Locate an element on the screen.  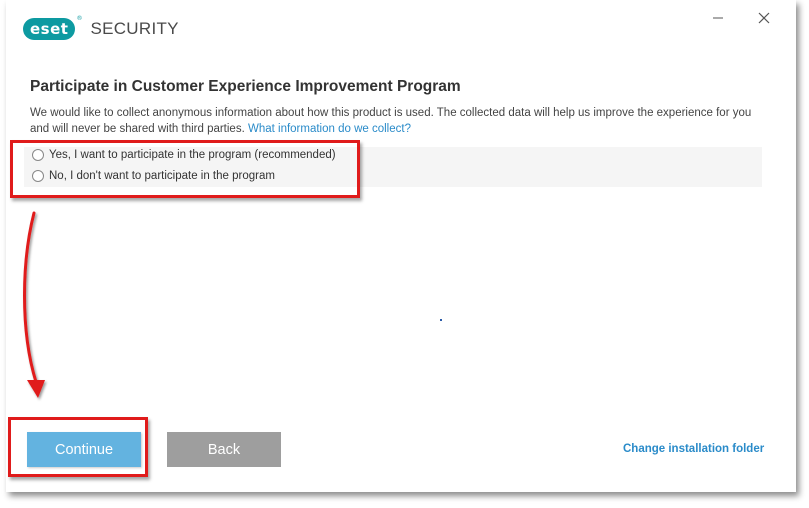
minimize-icon is located at coordinates (718, 18).